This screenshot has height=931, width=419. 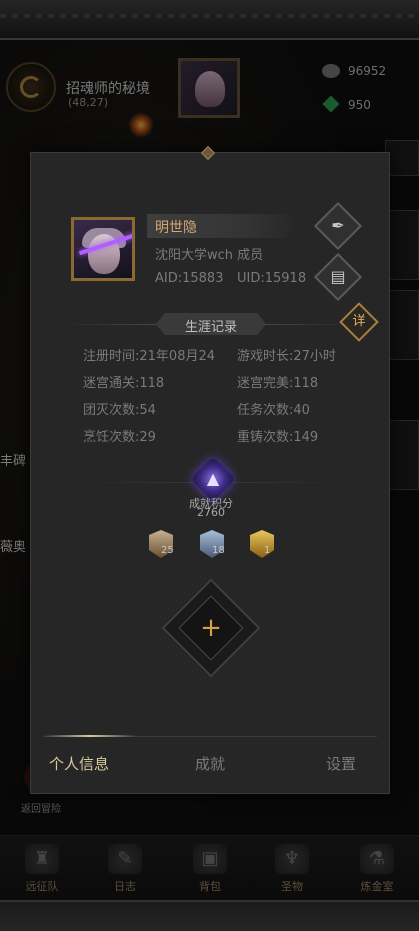 I want to click on career-detail-label: 详, so click(x=359, y=321).